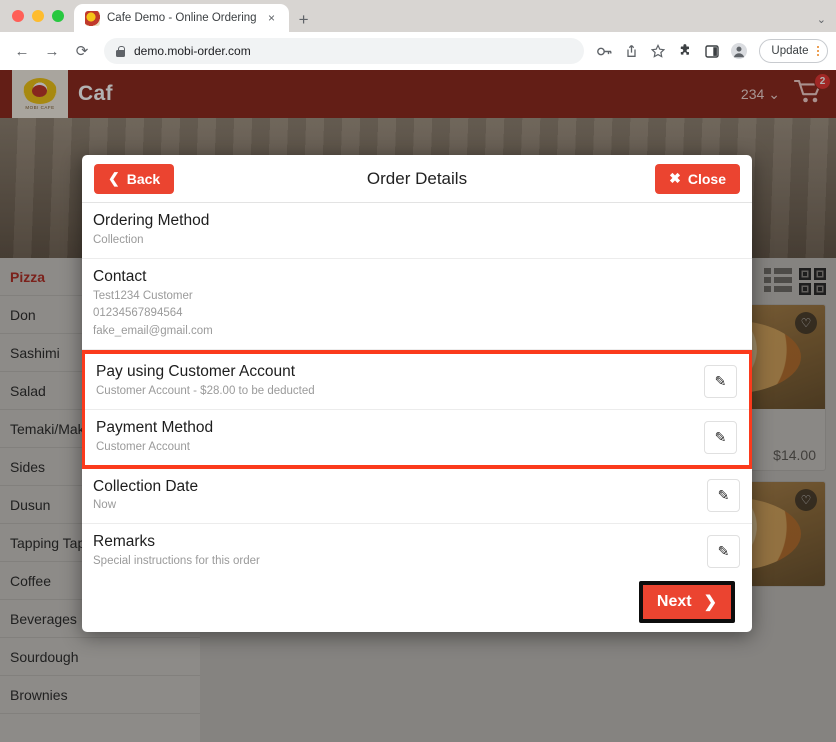 This screenshot has height=742, width=836. I want to click on row-title: Payment Method, so click(155, 427).